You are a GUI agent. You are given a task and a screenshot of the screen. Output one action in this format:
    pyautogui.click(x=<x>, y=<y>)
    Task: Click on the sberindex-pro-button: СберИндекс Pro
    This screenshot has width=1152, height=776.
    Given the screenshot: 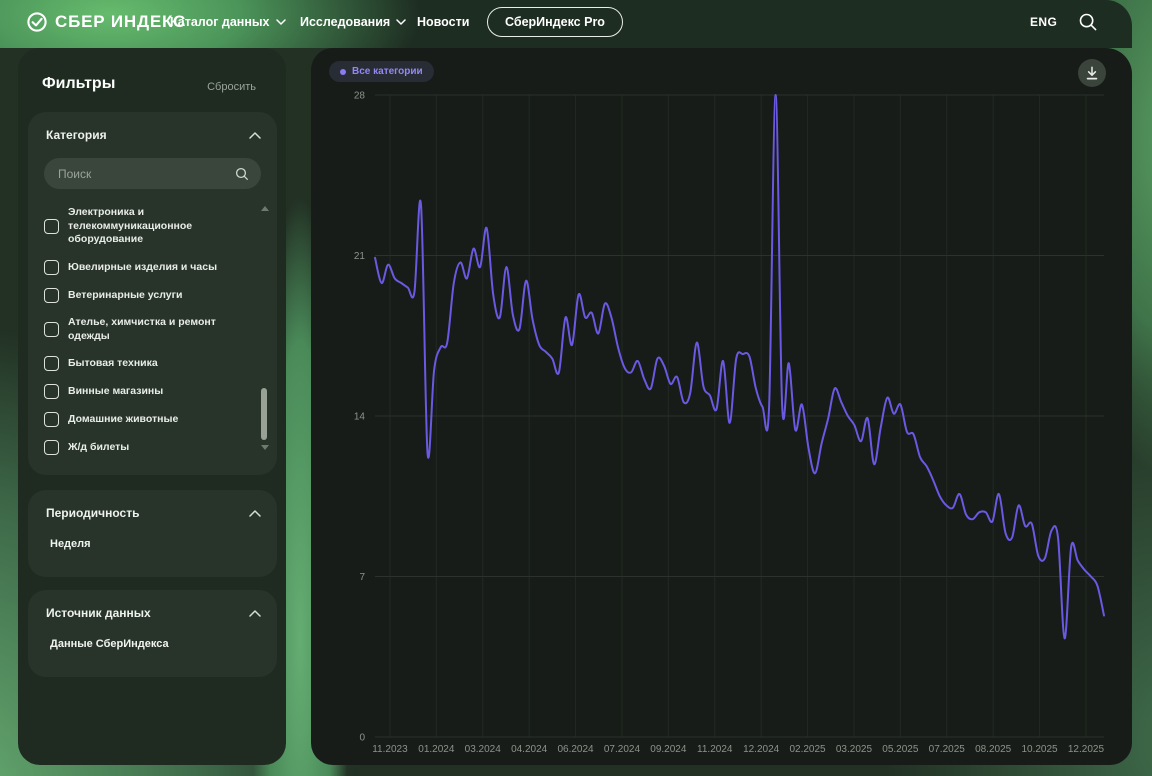 What is the action you would take?
    pyautogui.click(x=555, y=22)
    